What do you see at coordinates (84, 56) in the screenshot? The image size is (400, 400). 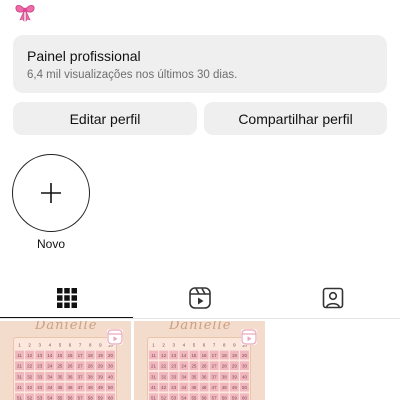 I see `professional-dashboard-title: Painel profissional` at bounding box center [84, 56].